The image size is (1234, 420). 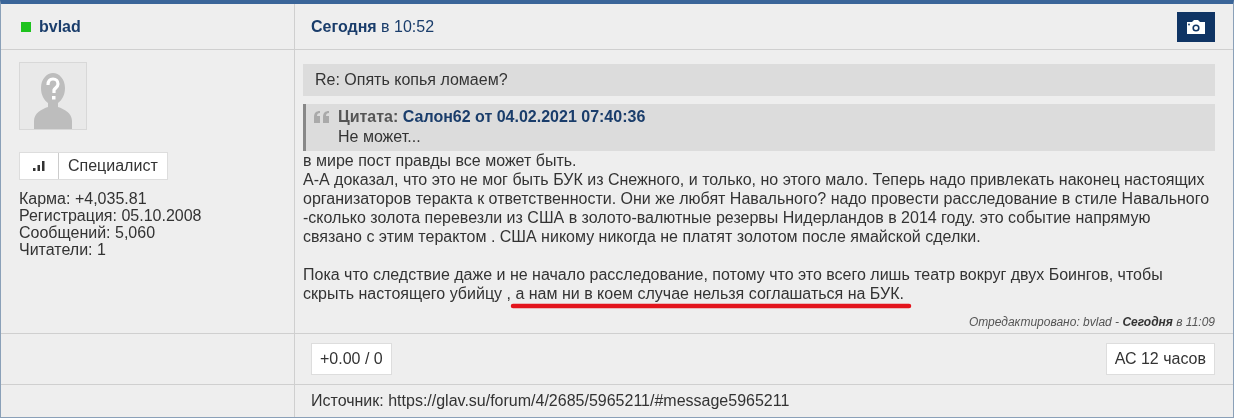 I want to click on quote-source-link: Салон62 от 04.02.2021 07:40:36, so click(x=524, y=116).